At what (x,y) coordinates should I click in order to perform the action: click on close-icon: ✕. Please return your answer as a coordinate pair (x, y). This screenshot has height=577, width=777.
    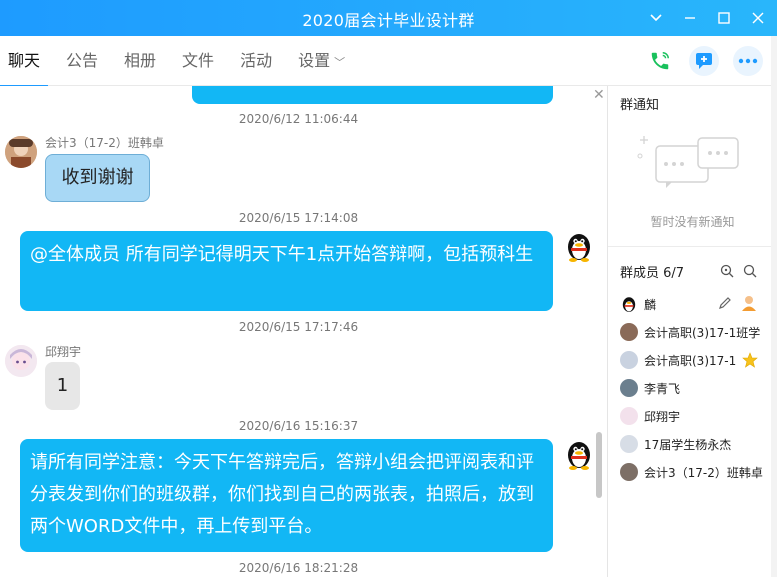
    Looking at the image, I should click on (599, 95).